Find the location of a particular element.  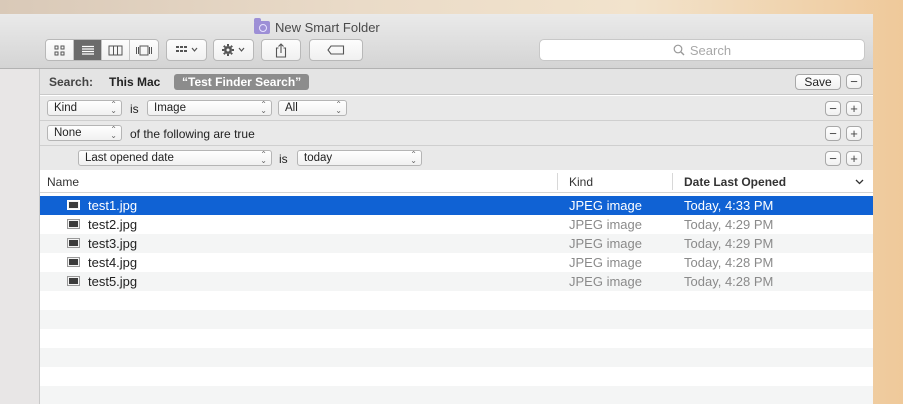

scope-query: “Test Finder Search” is located at coordinates (242, 82).